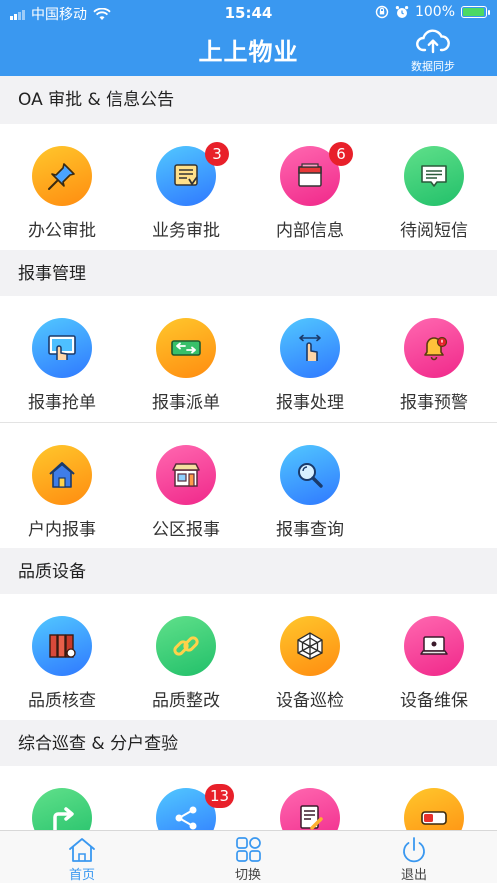 The image size is (497, 883). I want to click on storefront-icon, so click(186, 475).